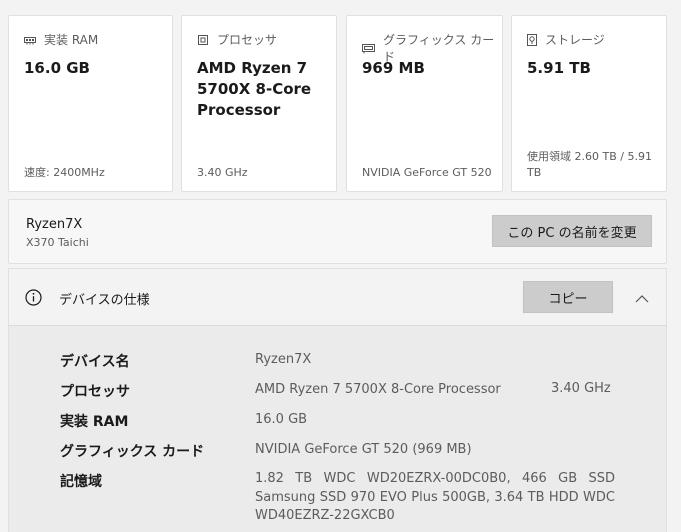 The height and width of the screenshot is (532, 681). What do you see at coordinates (90, 103) in the screenshot?
I see `ram-card: 実装 RAM 16.0 GB 速度: 2400MHz` at bounding box center [90, 103].